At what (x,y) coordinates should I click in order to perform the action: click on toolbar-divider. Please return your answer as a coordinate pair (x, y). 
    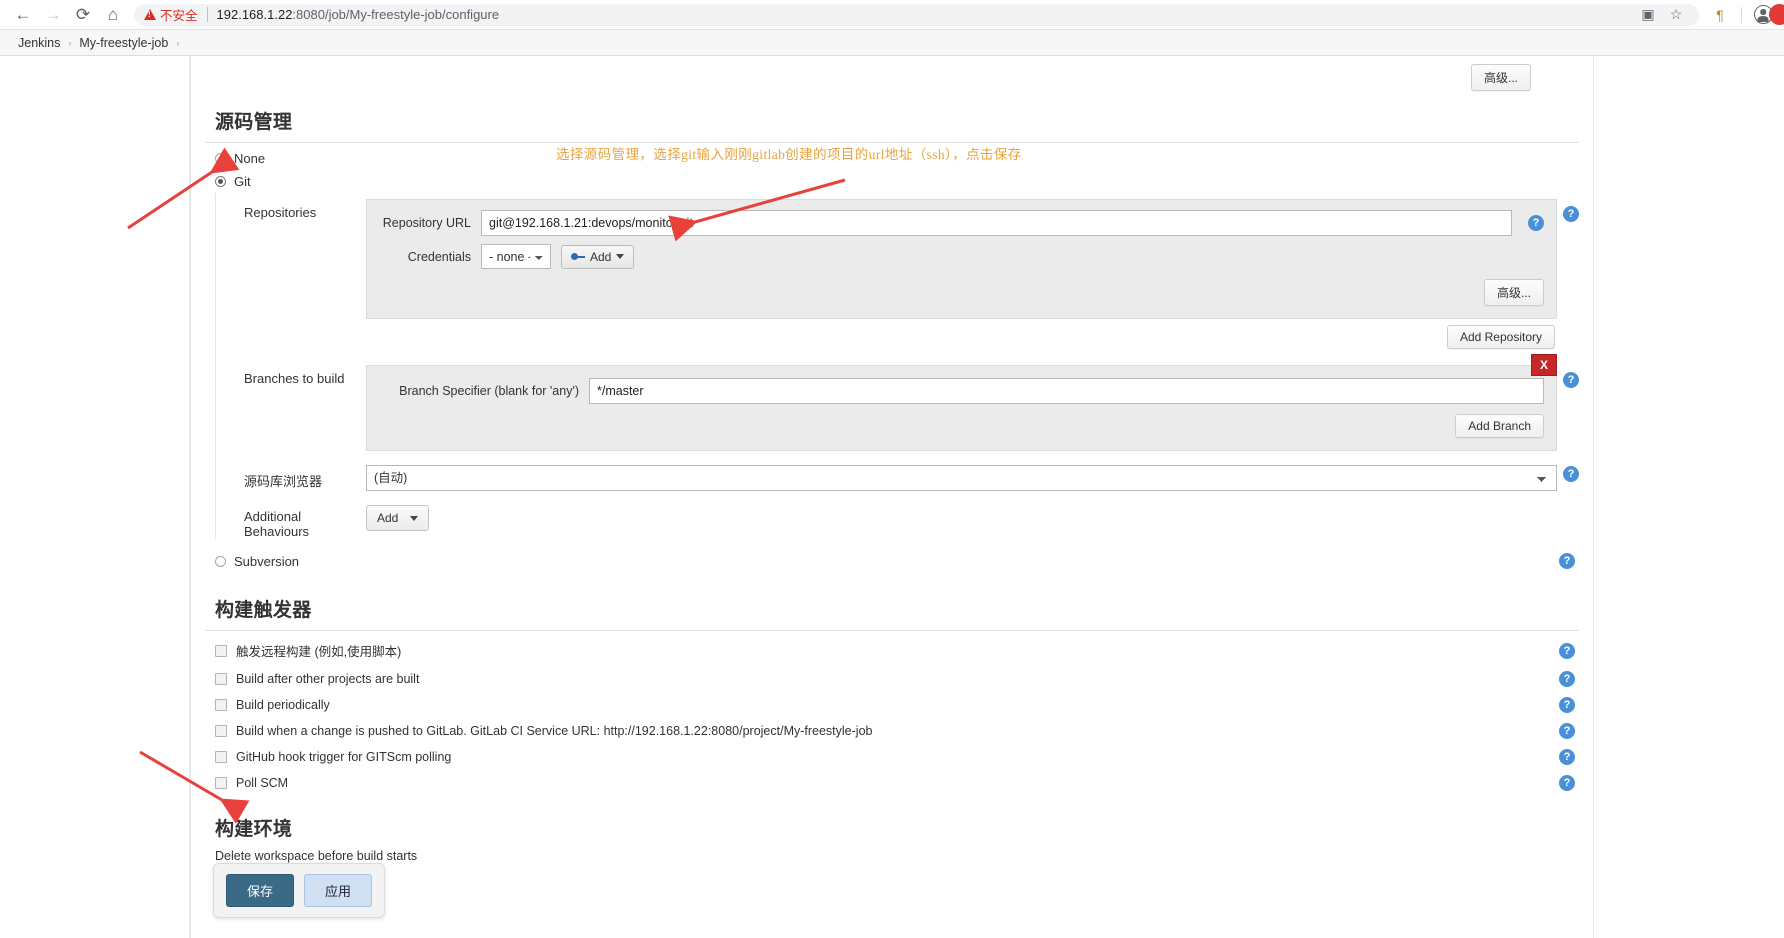
    Looking at the image, I should click on (1741, 14).